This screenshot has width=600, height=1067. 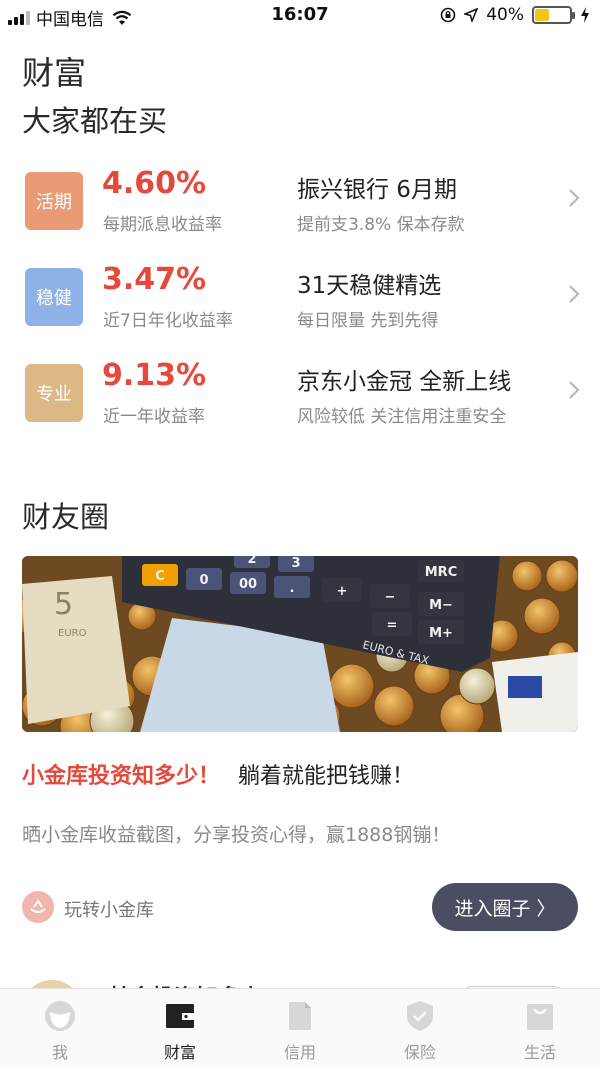 I want to click on product-rate-label: 近一年收益率, so click(x=154, y=417).